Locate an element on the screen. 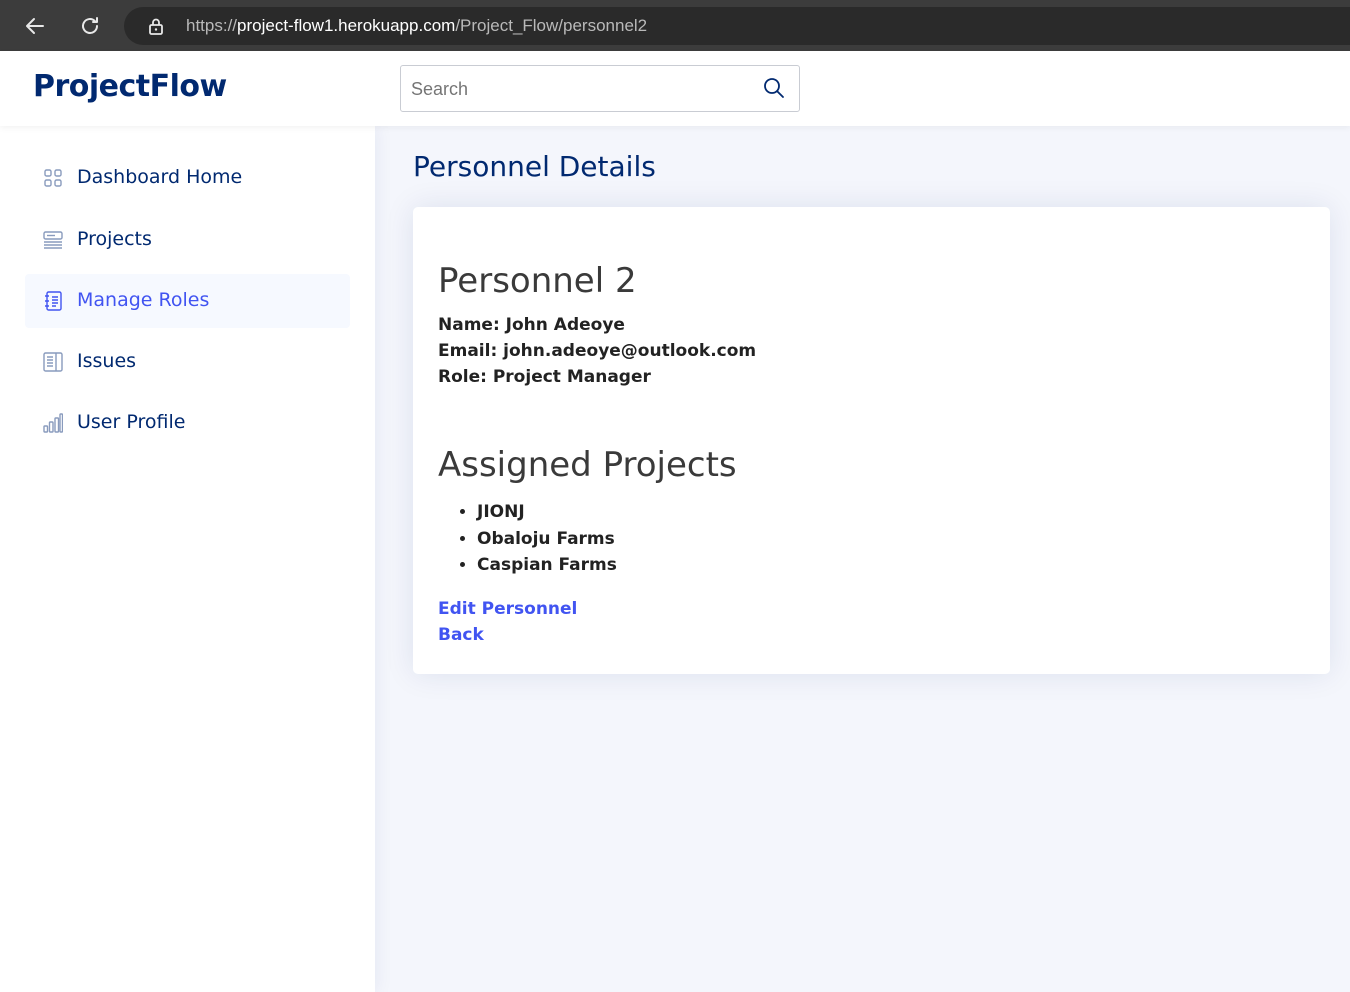  sidebar-item-label: Dashboard Home is located at coordinates (160, 177).